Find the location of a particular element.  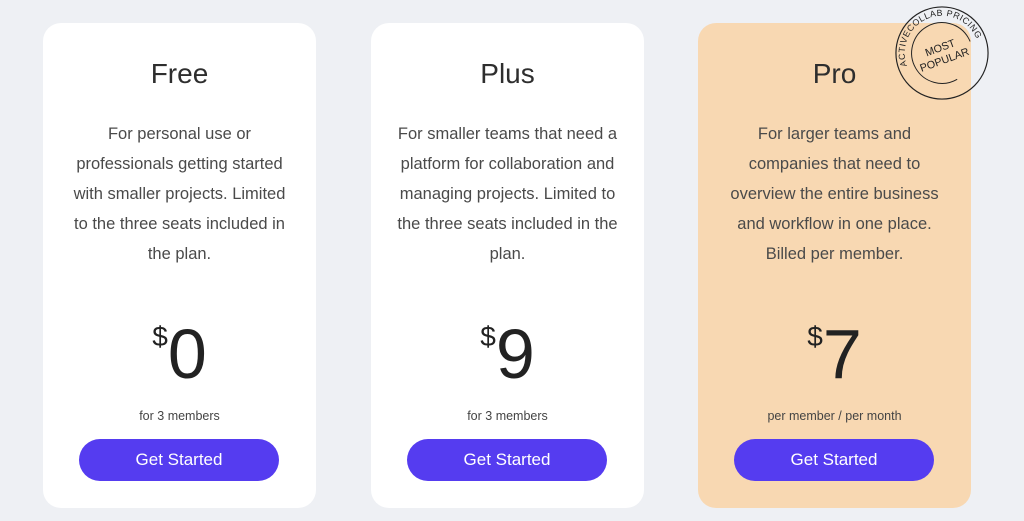

get-started-button-plus: Get Started is located at coordinates (507, 460).